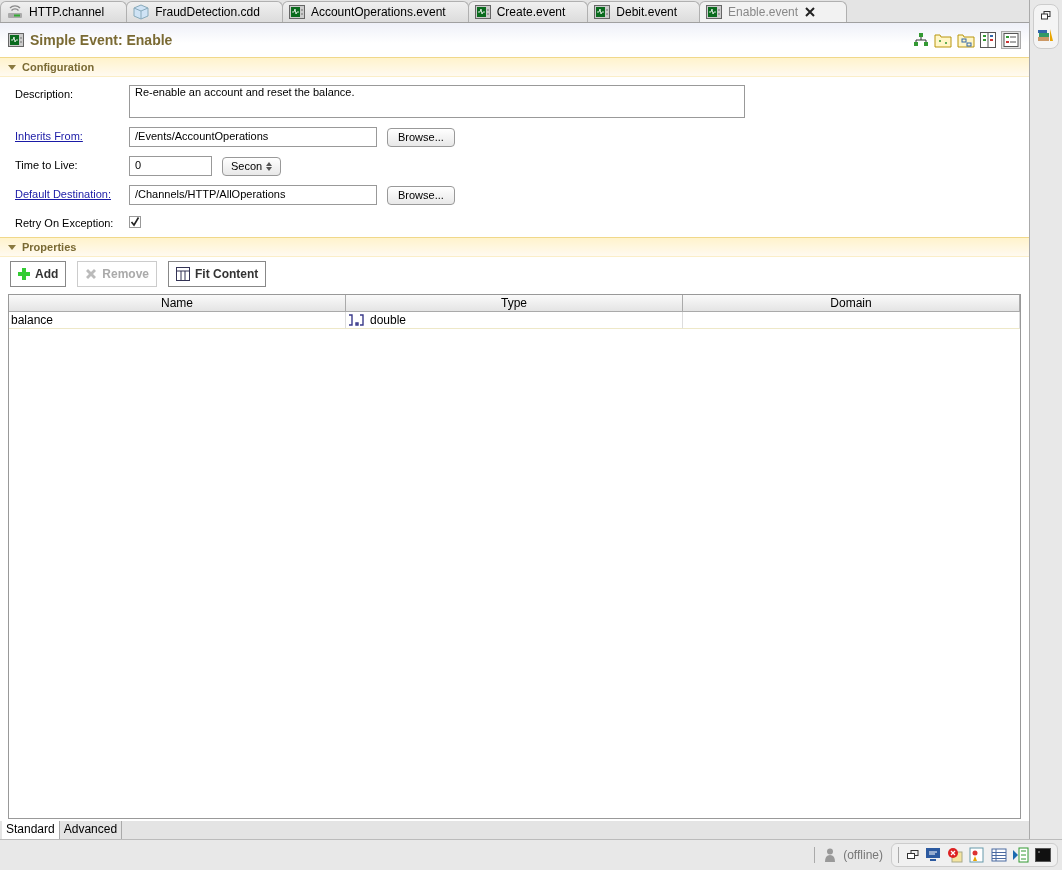 This screenshot has height=870, width=1062. Describe the element at coordinates (375, 11) in the screenshot. I see `editor-tab: AccountOperations.event` at that location.